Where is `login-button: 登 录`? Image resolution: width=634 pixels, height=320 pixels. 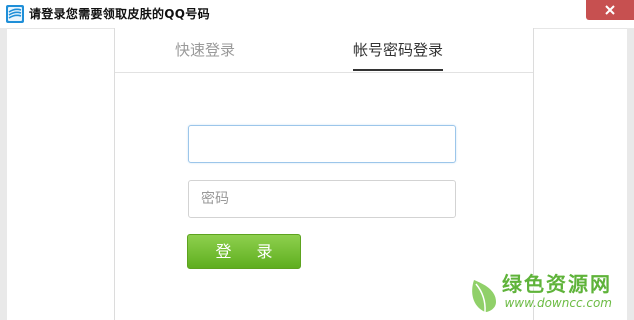
login-button: 登 录 is located at coordinates (244, 251).